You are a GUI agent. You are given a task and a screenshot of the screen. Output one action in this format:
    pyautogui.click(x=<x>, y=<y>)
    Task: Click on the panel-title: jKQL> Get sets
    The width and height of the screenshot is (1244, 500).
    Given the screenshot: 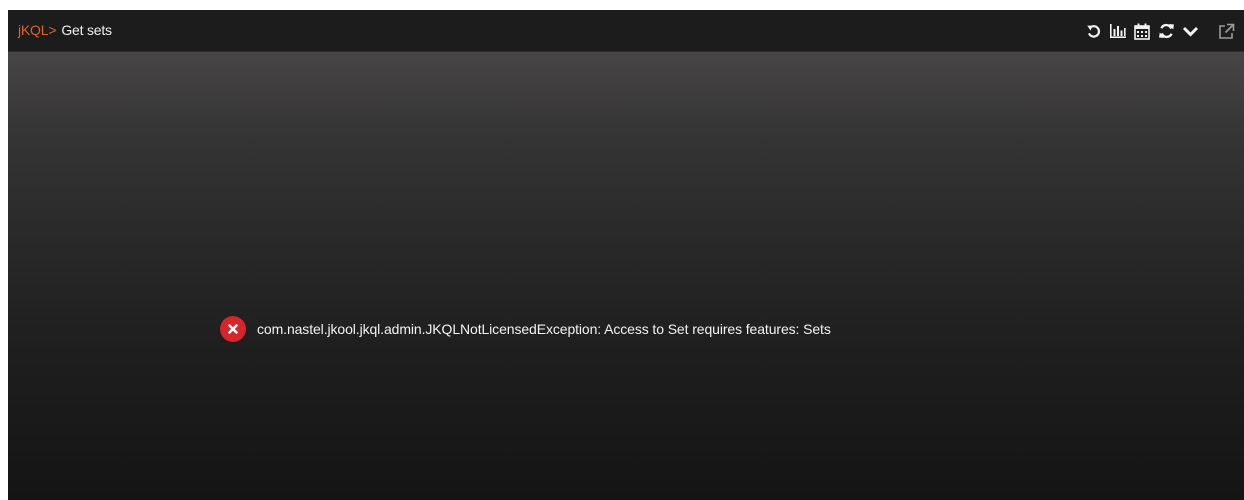 What is the action you would take?
    pyautogui.click(x=65, y=30)
    